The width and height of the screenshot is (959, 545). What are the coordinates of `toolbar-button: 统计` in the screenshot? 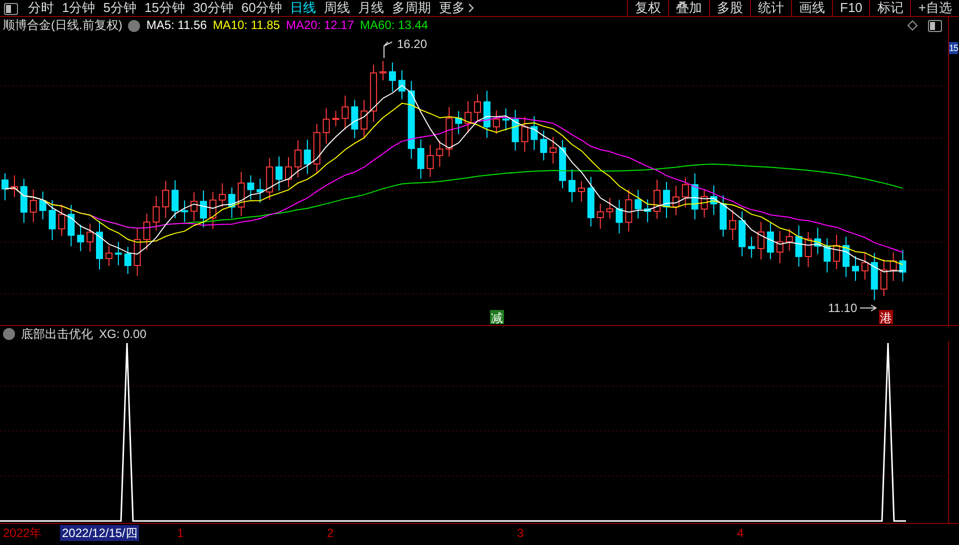 It's located at (770, 8).